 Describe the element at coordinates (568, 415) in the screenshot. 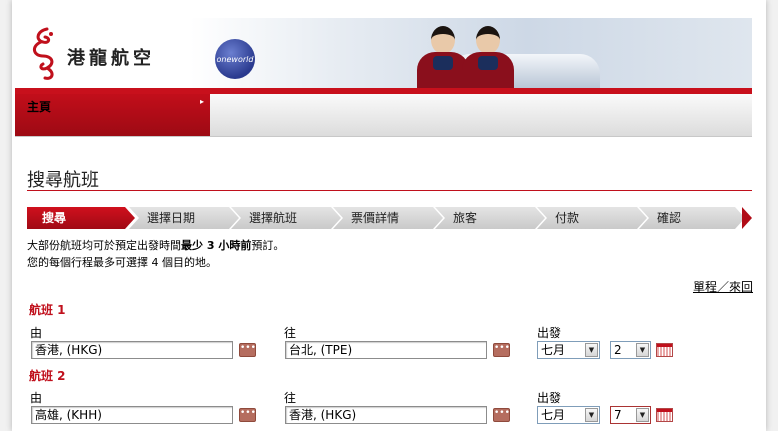

I see `flight-2-month-select: 七月 ▼` at that location.